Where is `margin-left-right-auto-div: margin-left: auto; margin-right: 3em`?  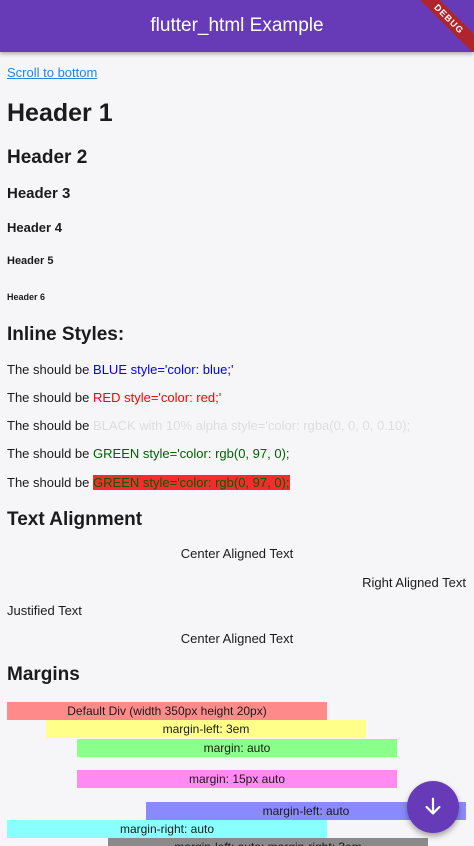 margin-left-right-auto-div: margin-left: auto; margin-right: 3em is located at coordinates (268, 842).